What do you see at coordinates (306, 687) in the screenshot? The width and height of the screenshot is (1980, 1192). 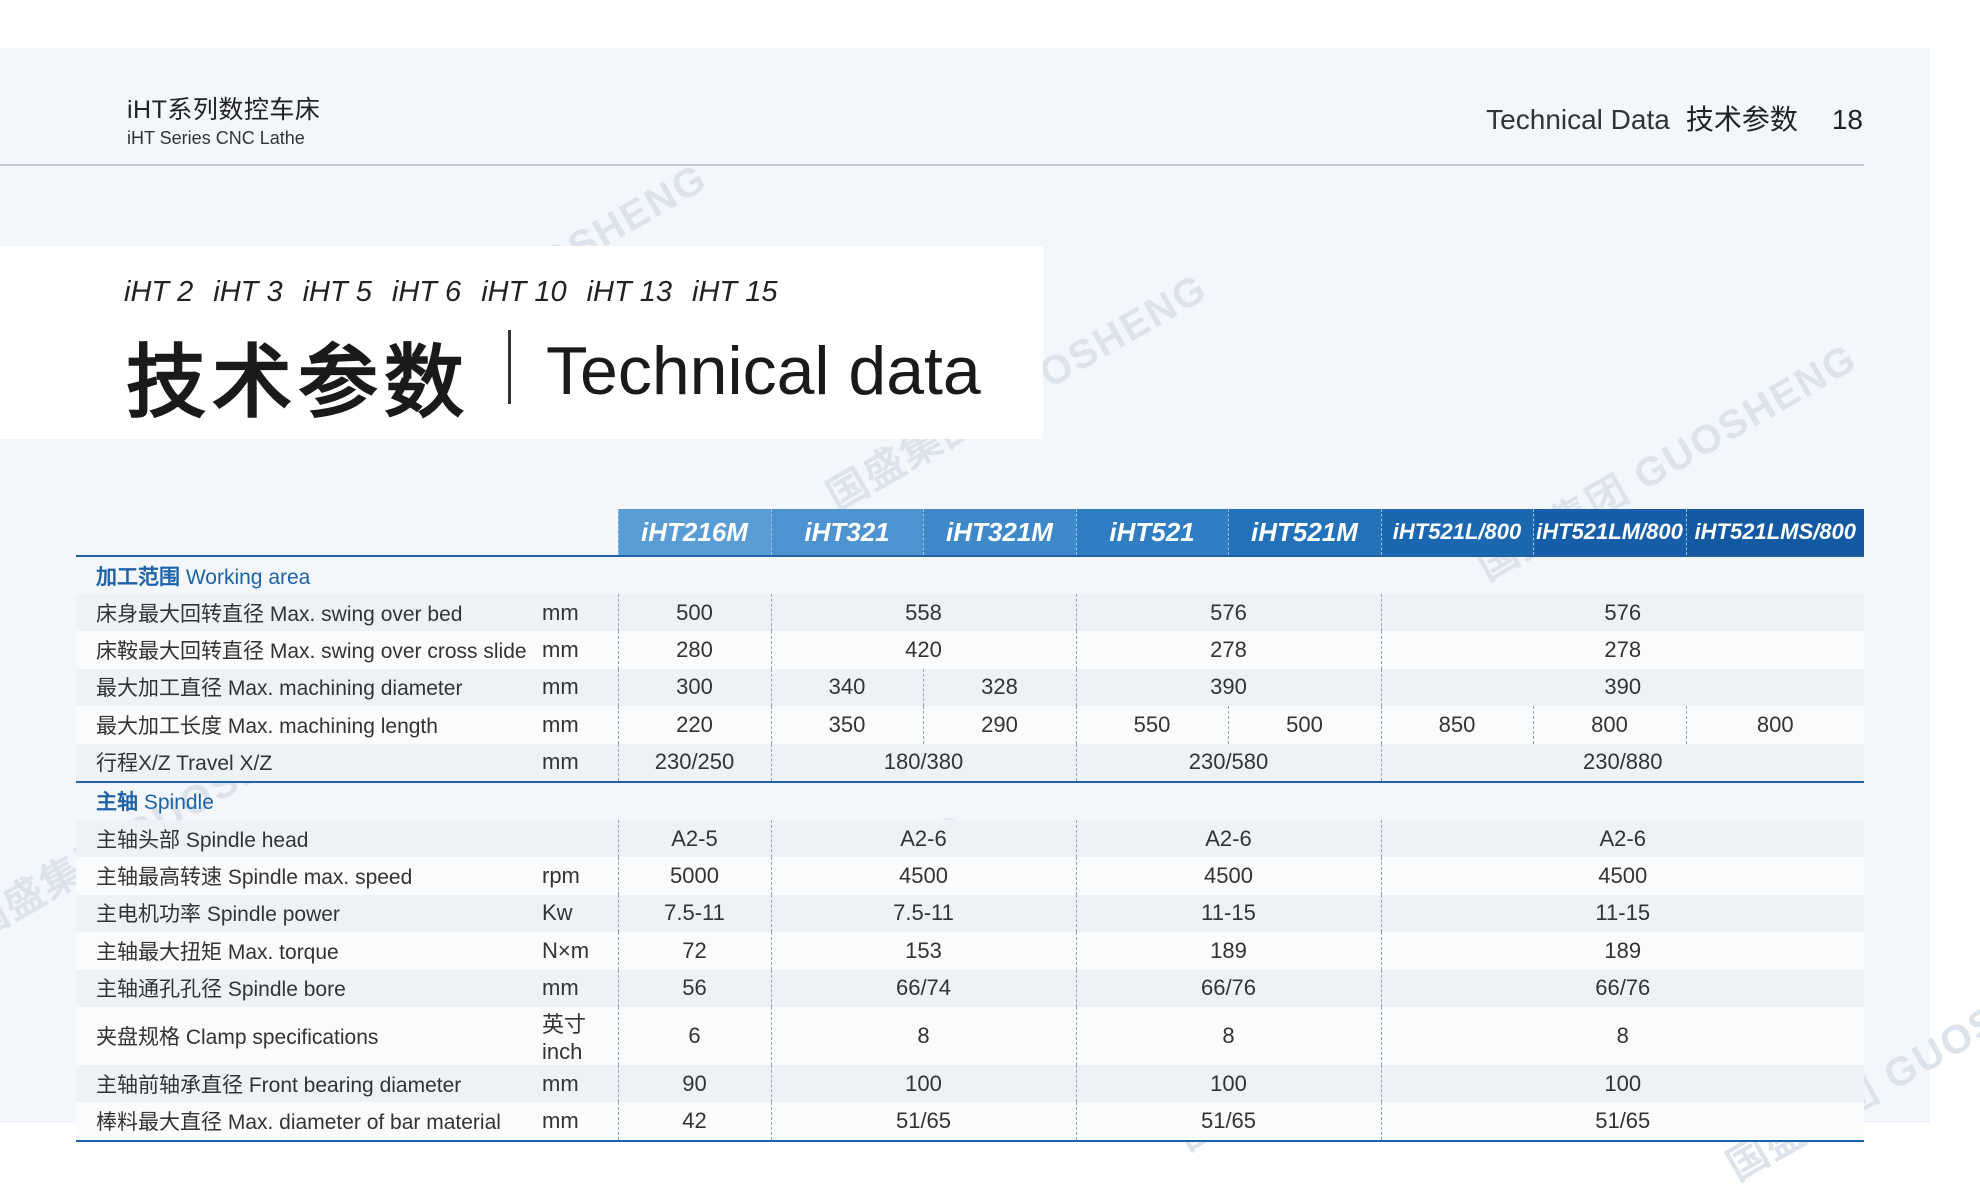 I see `row-label: 最大加工直径 Max. machining diameter` at bounding box center [306, 687].